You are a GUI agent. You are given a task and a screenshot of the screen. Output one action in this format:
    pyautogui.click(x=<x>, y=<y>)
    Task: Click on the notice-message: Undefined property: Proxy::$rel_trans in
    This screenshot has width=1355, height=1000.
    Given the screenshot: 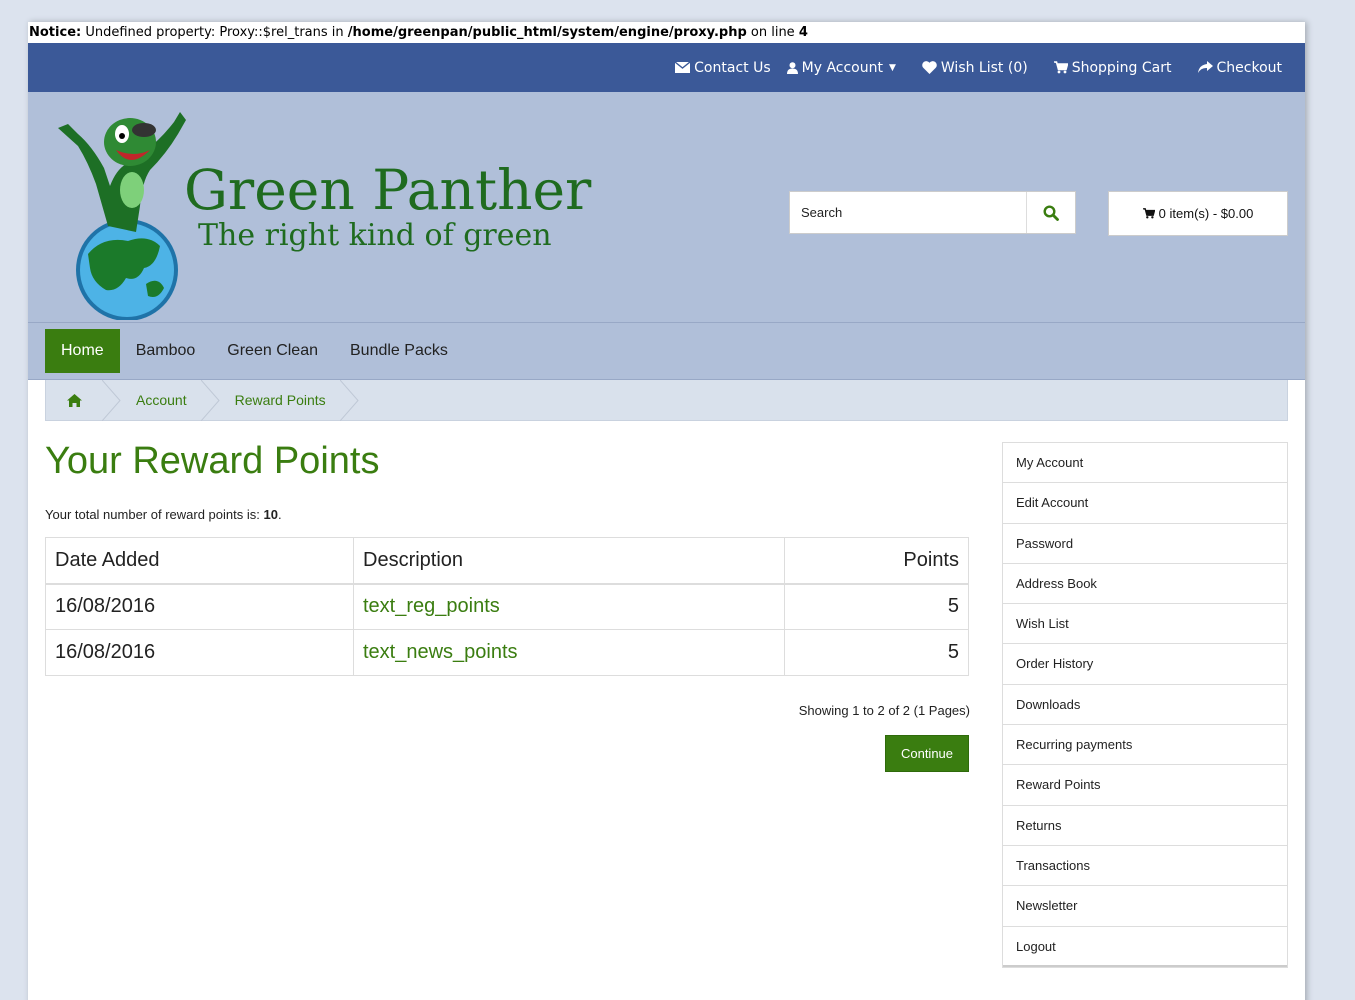 What is the action you would take?
    pyautogui.click(x=214, y=32)
    